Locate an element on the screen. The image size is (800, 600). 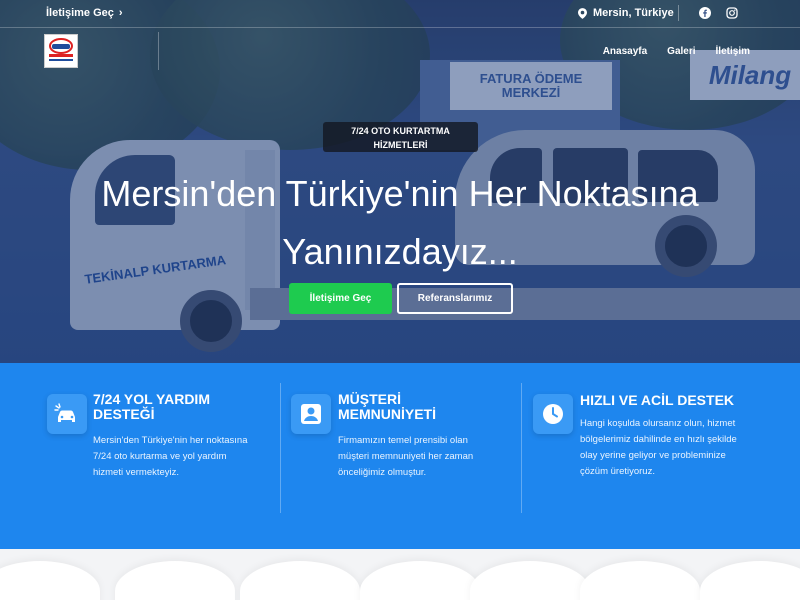
feature-text-line: Firmamızın temel prensibi olan is located at coordinates (403, 440).